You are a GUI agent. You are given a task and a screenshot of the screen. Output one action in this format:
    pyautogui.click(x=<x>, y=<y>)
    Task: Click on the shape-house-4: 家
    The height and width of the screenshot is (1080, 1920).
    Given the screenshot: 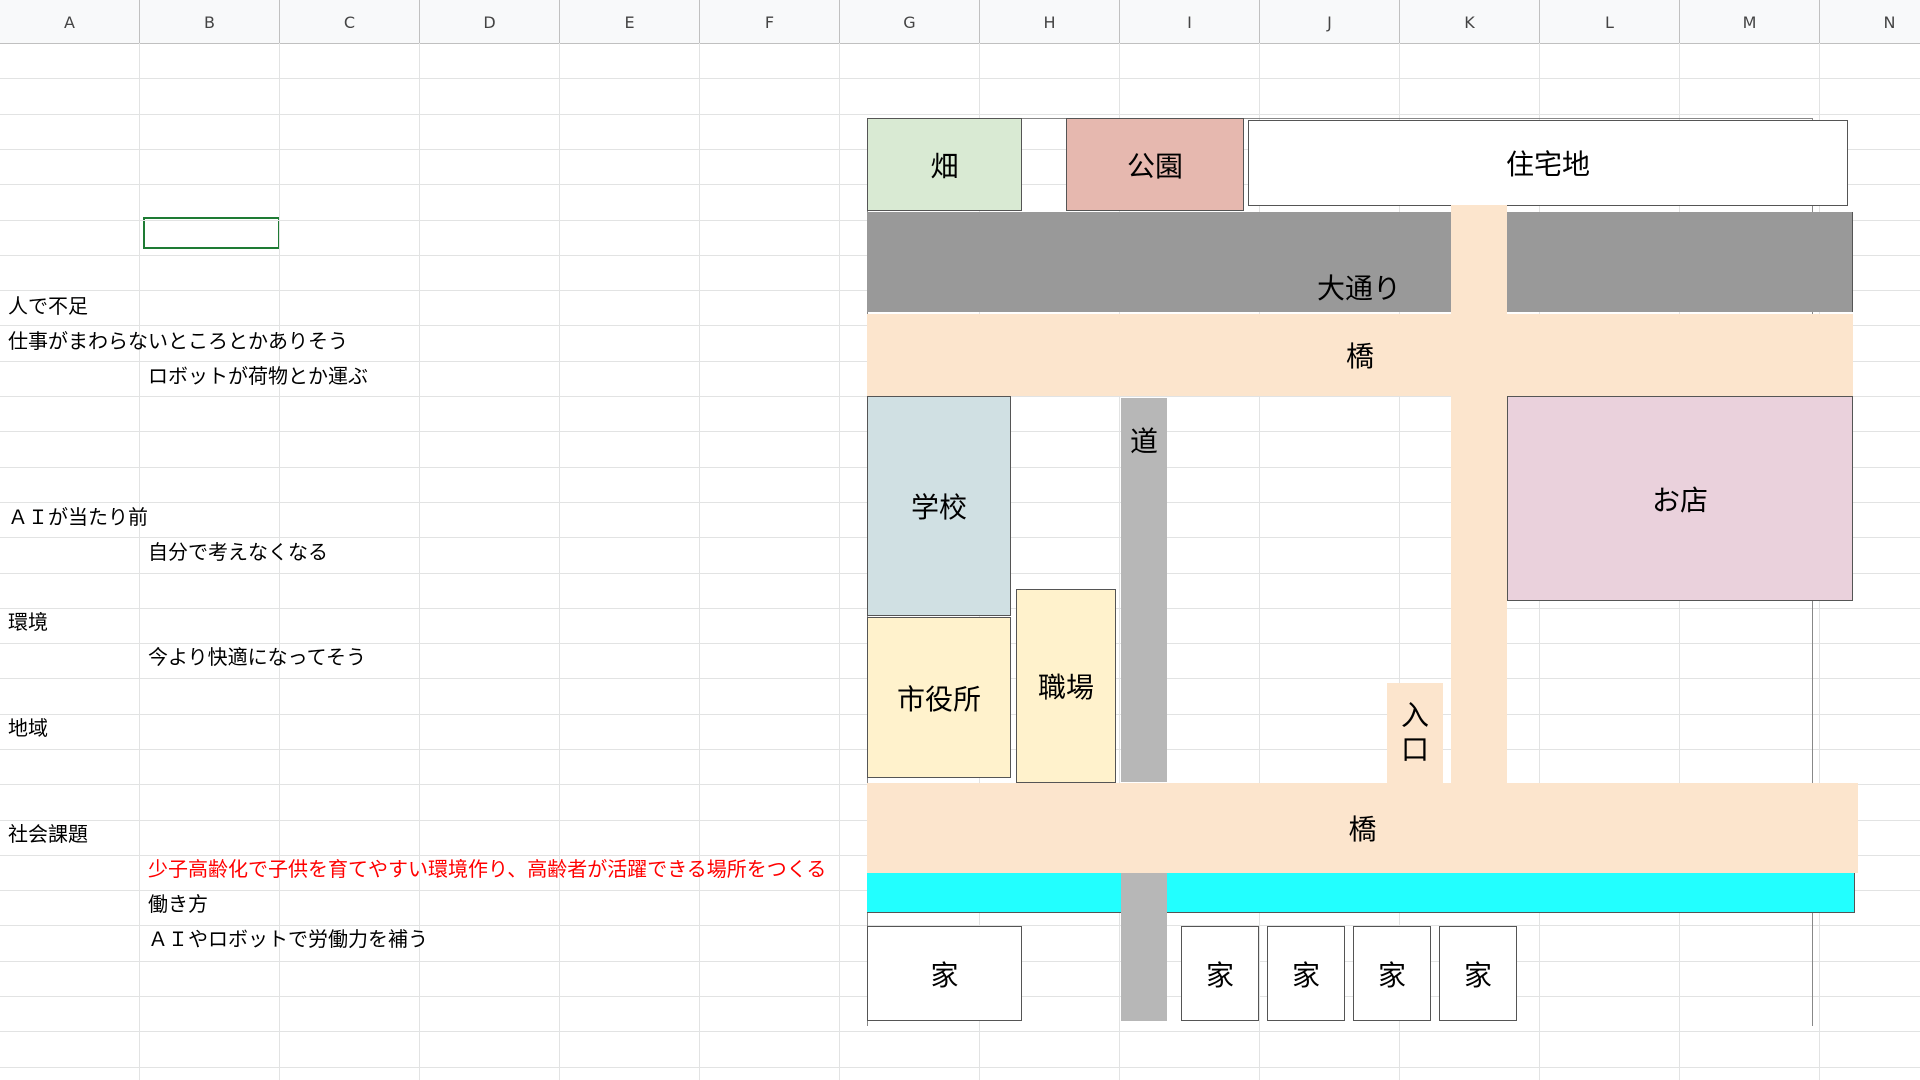 What is the action you would take?
    pyautogui.click(x=1392, y=973)
    